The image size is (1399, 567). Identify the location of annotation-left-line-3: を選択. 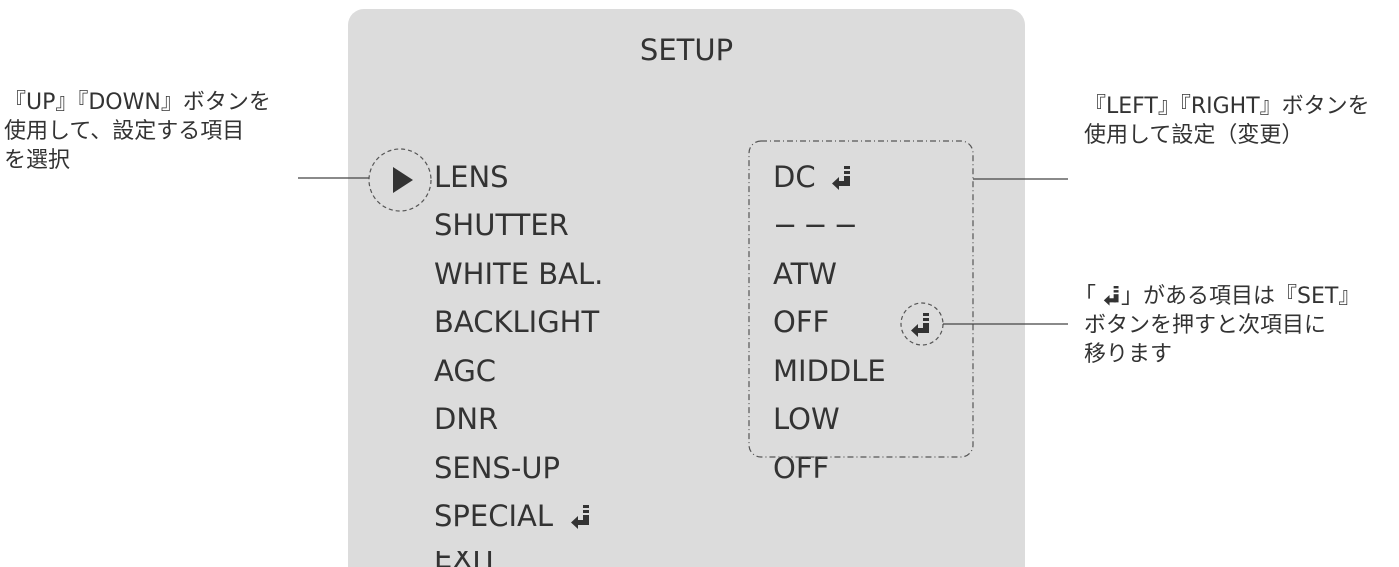
(37, 160).